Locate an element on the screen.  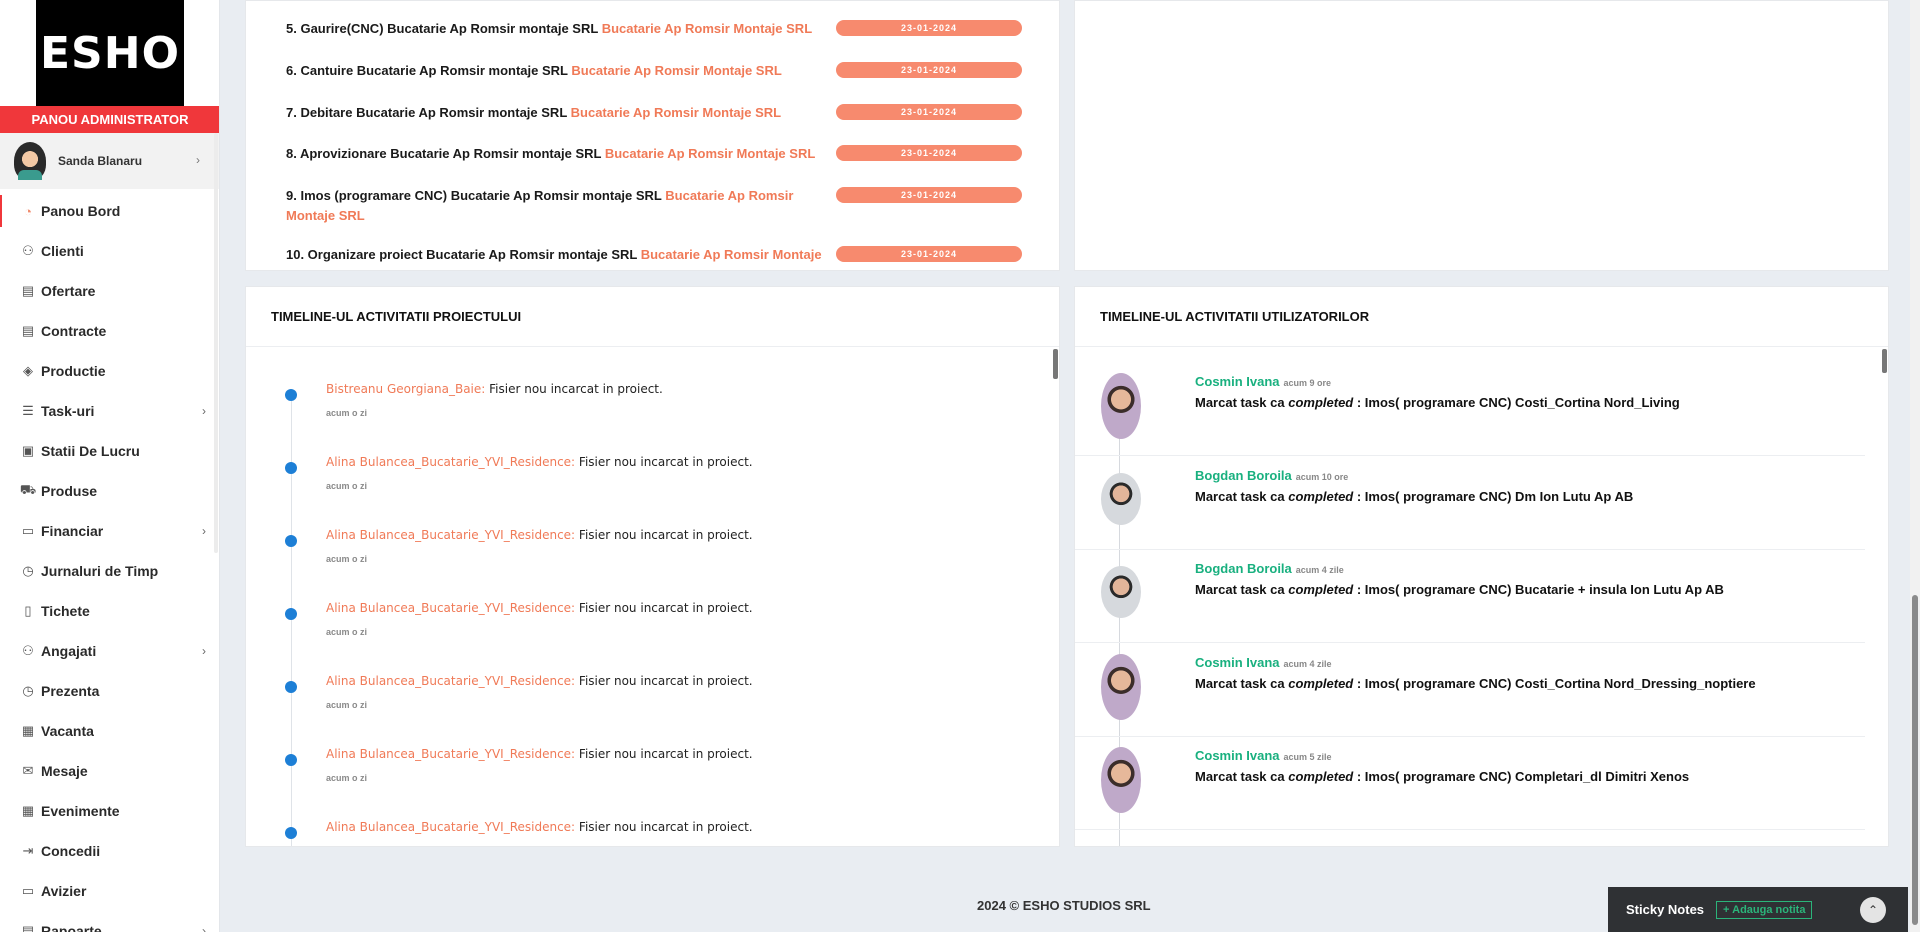
sidebar-item-prezenta: ◷ Prezenta is located at coordinates (109, 691).